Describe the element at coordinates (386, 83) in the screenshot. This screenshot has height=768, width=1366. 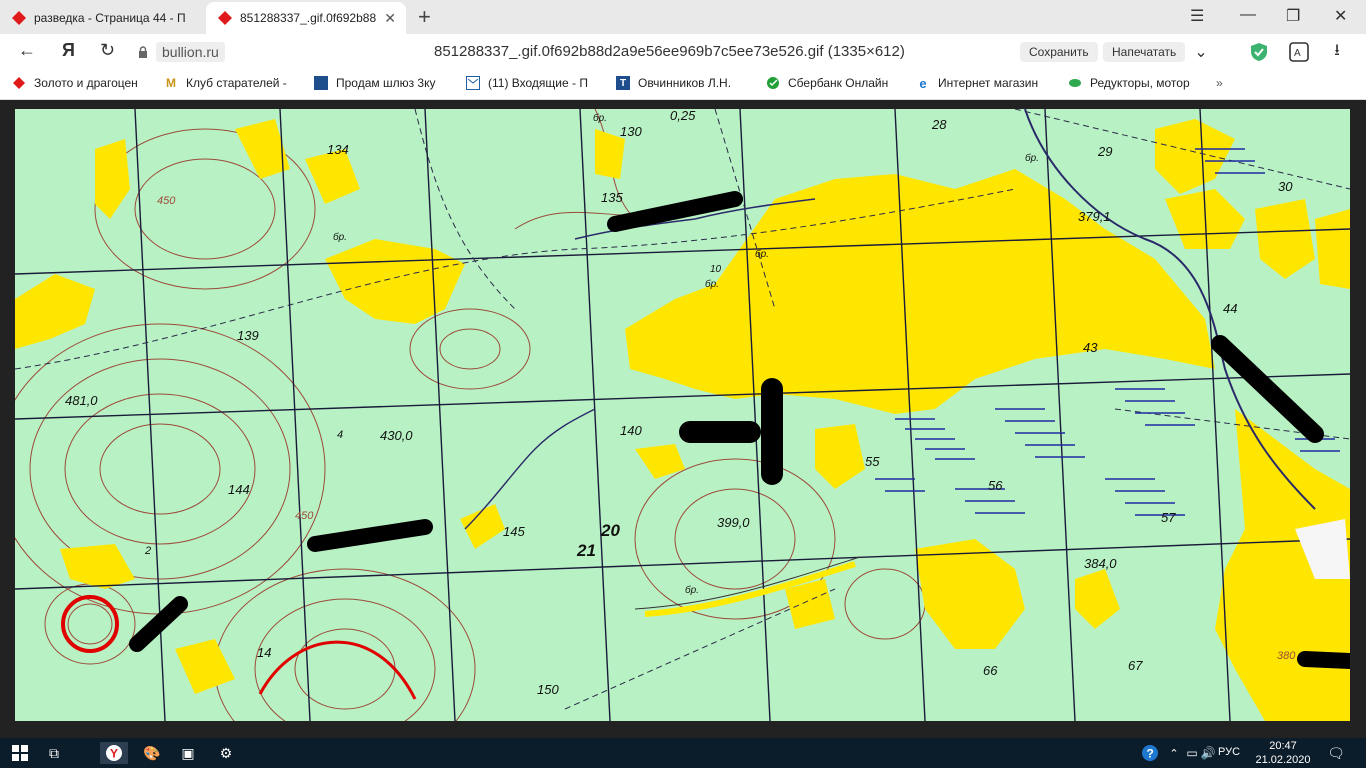
I see `bookmark-label: Продам шлюз 3ку` at that location.